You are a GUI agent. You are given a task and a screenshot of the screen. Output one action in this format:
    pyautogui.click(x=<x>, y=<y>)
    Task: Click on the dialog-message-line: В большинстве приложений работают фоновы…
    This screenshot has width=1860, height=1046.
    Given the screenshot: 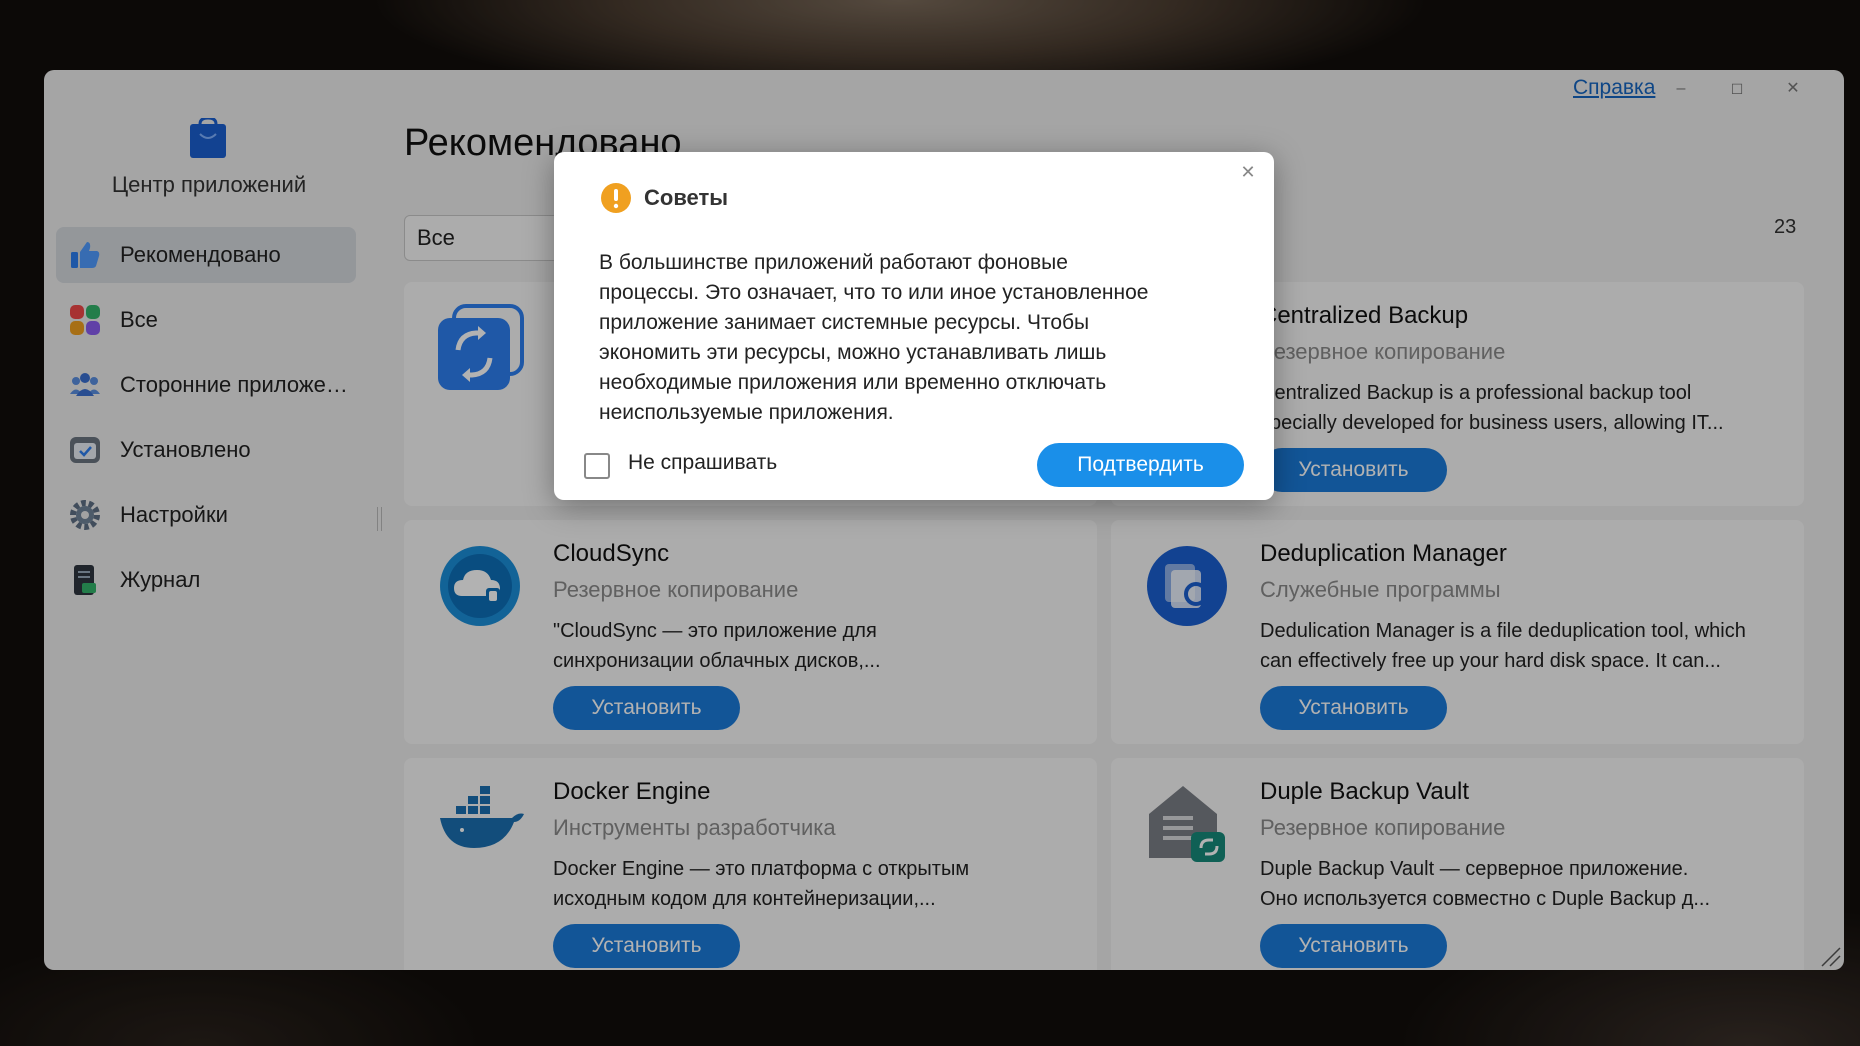 What is the action you would take?
    pyautogui.click(x=833, y=262)
    